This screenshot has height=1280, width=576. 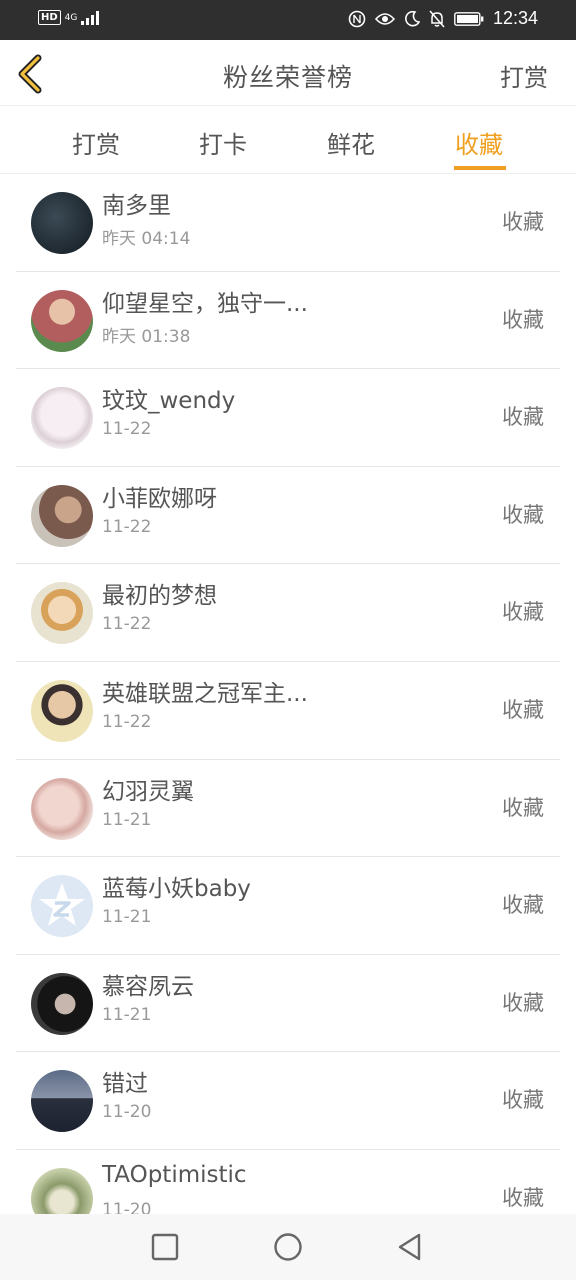 I want to click on system-nav-bar, so click(x=288, y=1247).